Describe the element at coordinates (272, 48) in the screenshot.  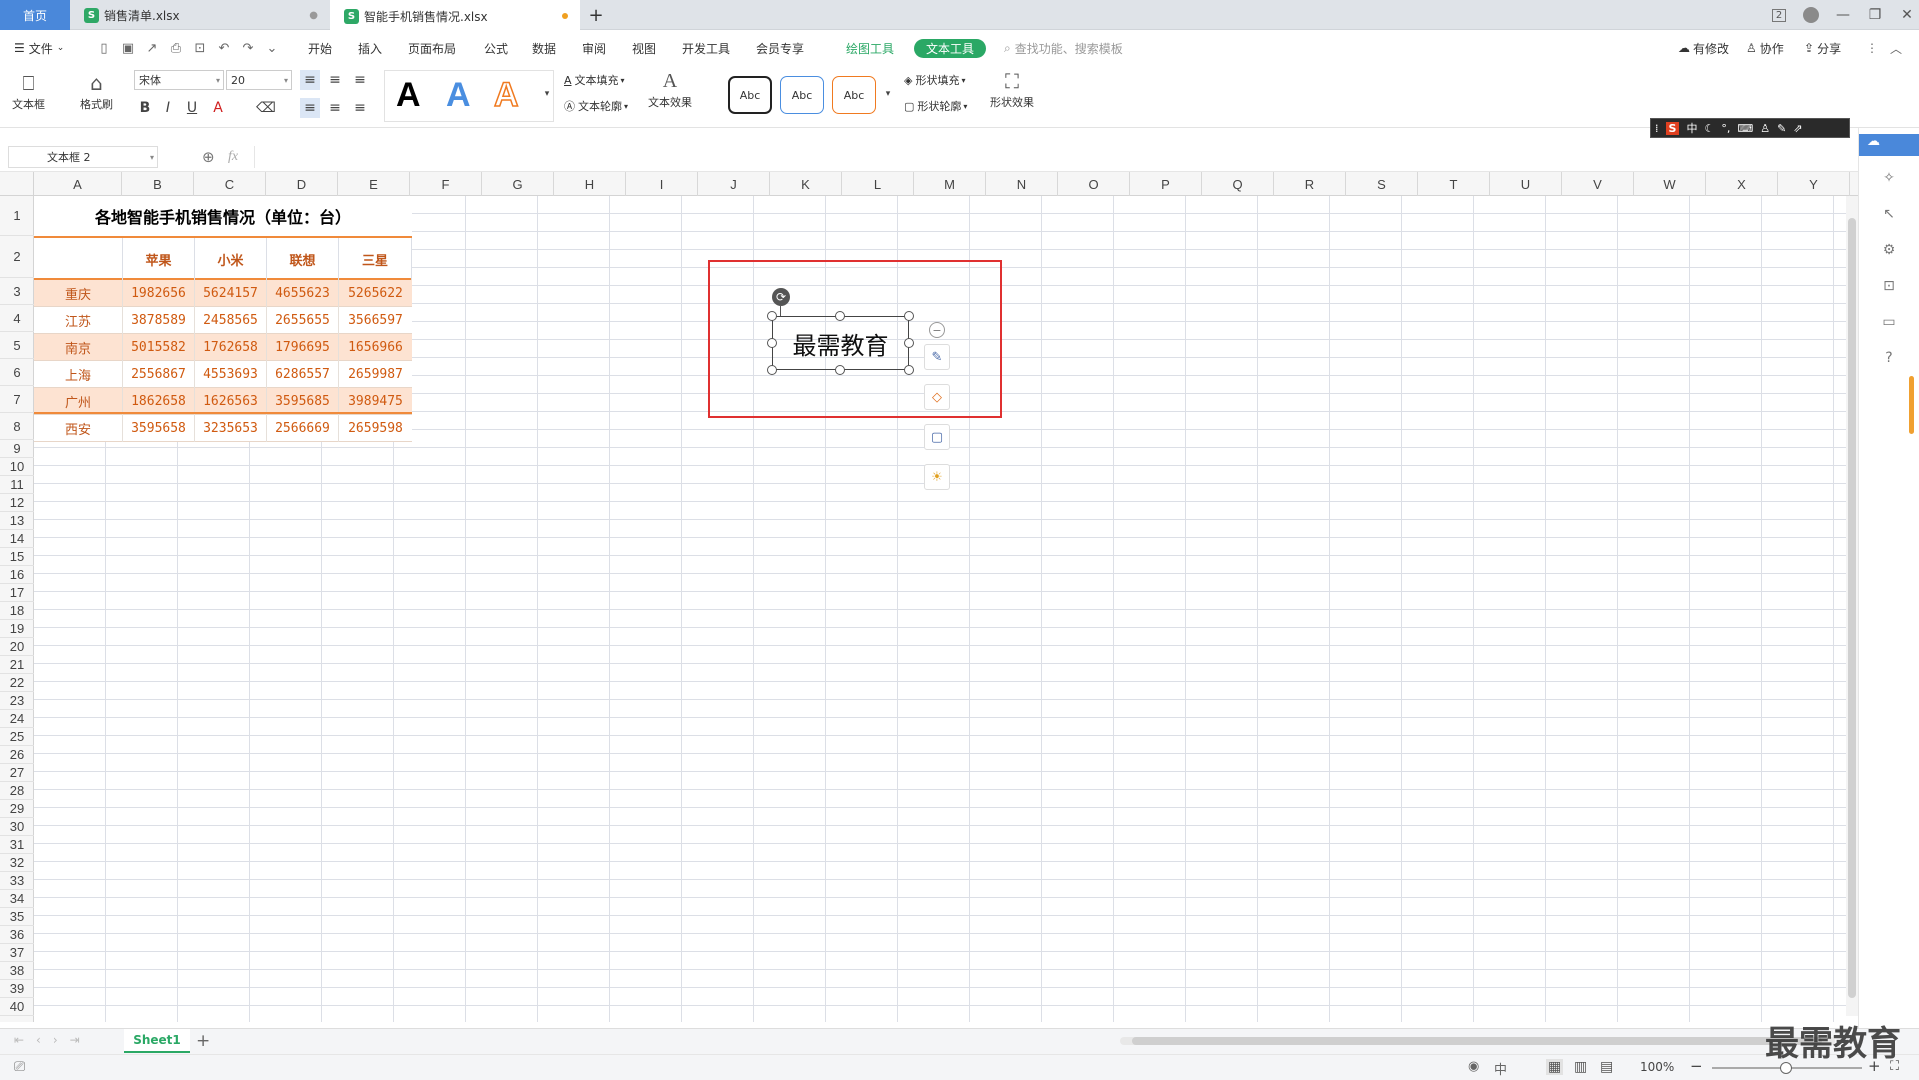
I see `more-dropdown-icon: ⌄` at that location.